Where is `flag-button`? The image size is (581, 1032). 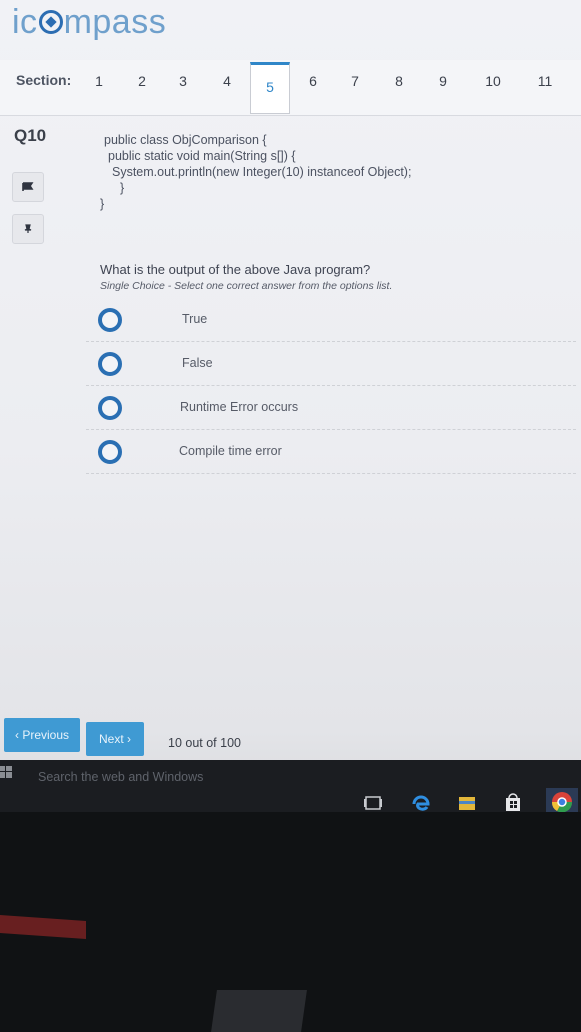
flag-button is located at coordinates (28, 187).